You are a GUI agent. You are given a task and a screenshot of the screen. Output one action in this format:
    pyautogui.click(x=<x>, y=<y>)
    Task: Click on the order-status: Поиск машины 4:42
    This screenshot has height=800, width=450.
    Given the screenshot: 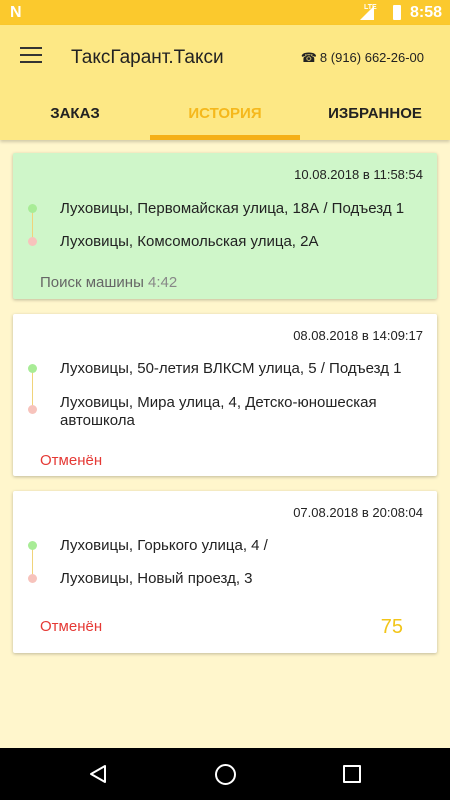 What is the action you would take?
    pyautogui.click(x=108, y=282)
    